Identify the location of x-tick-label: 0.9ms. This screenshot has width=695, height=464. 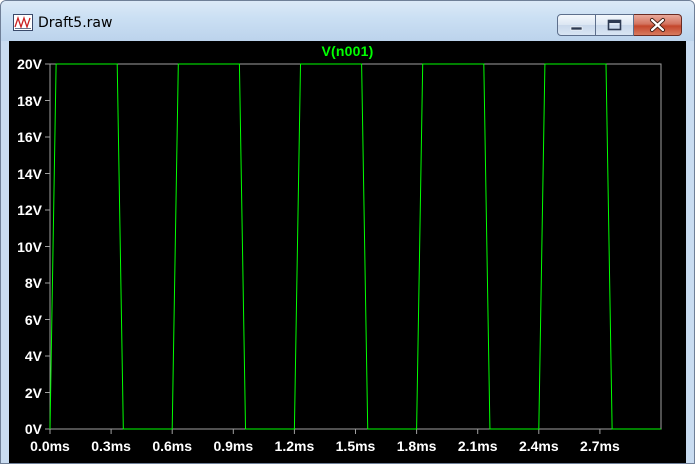
(233, 446).